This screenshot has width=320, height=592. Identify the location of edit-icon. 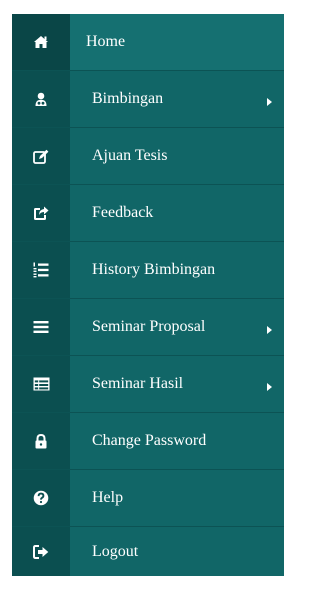
(41, 156).